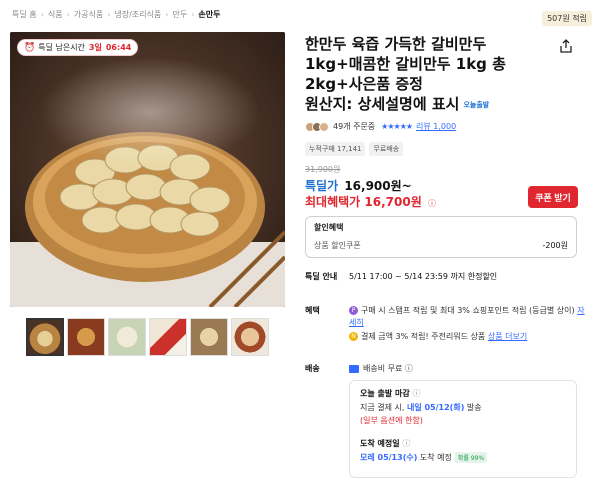  Describe the element at coordinates (391, 420) in the screenshot. I see `departure-note: (일부 옵션에 한함)` at that location.